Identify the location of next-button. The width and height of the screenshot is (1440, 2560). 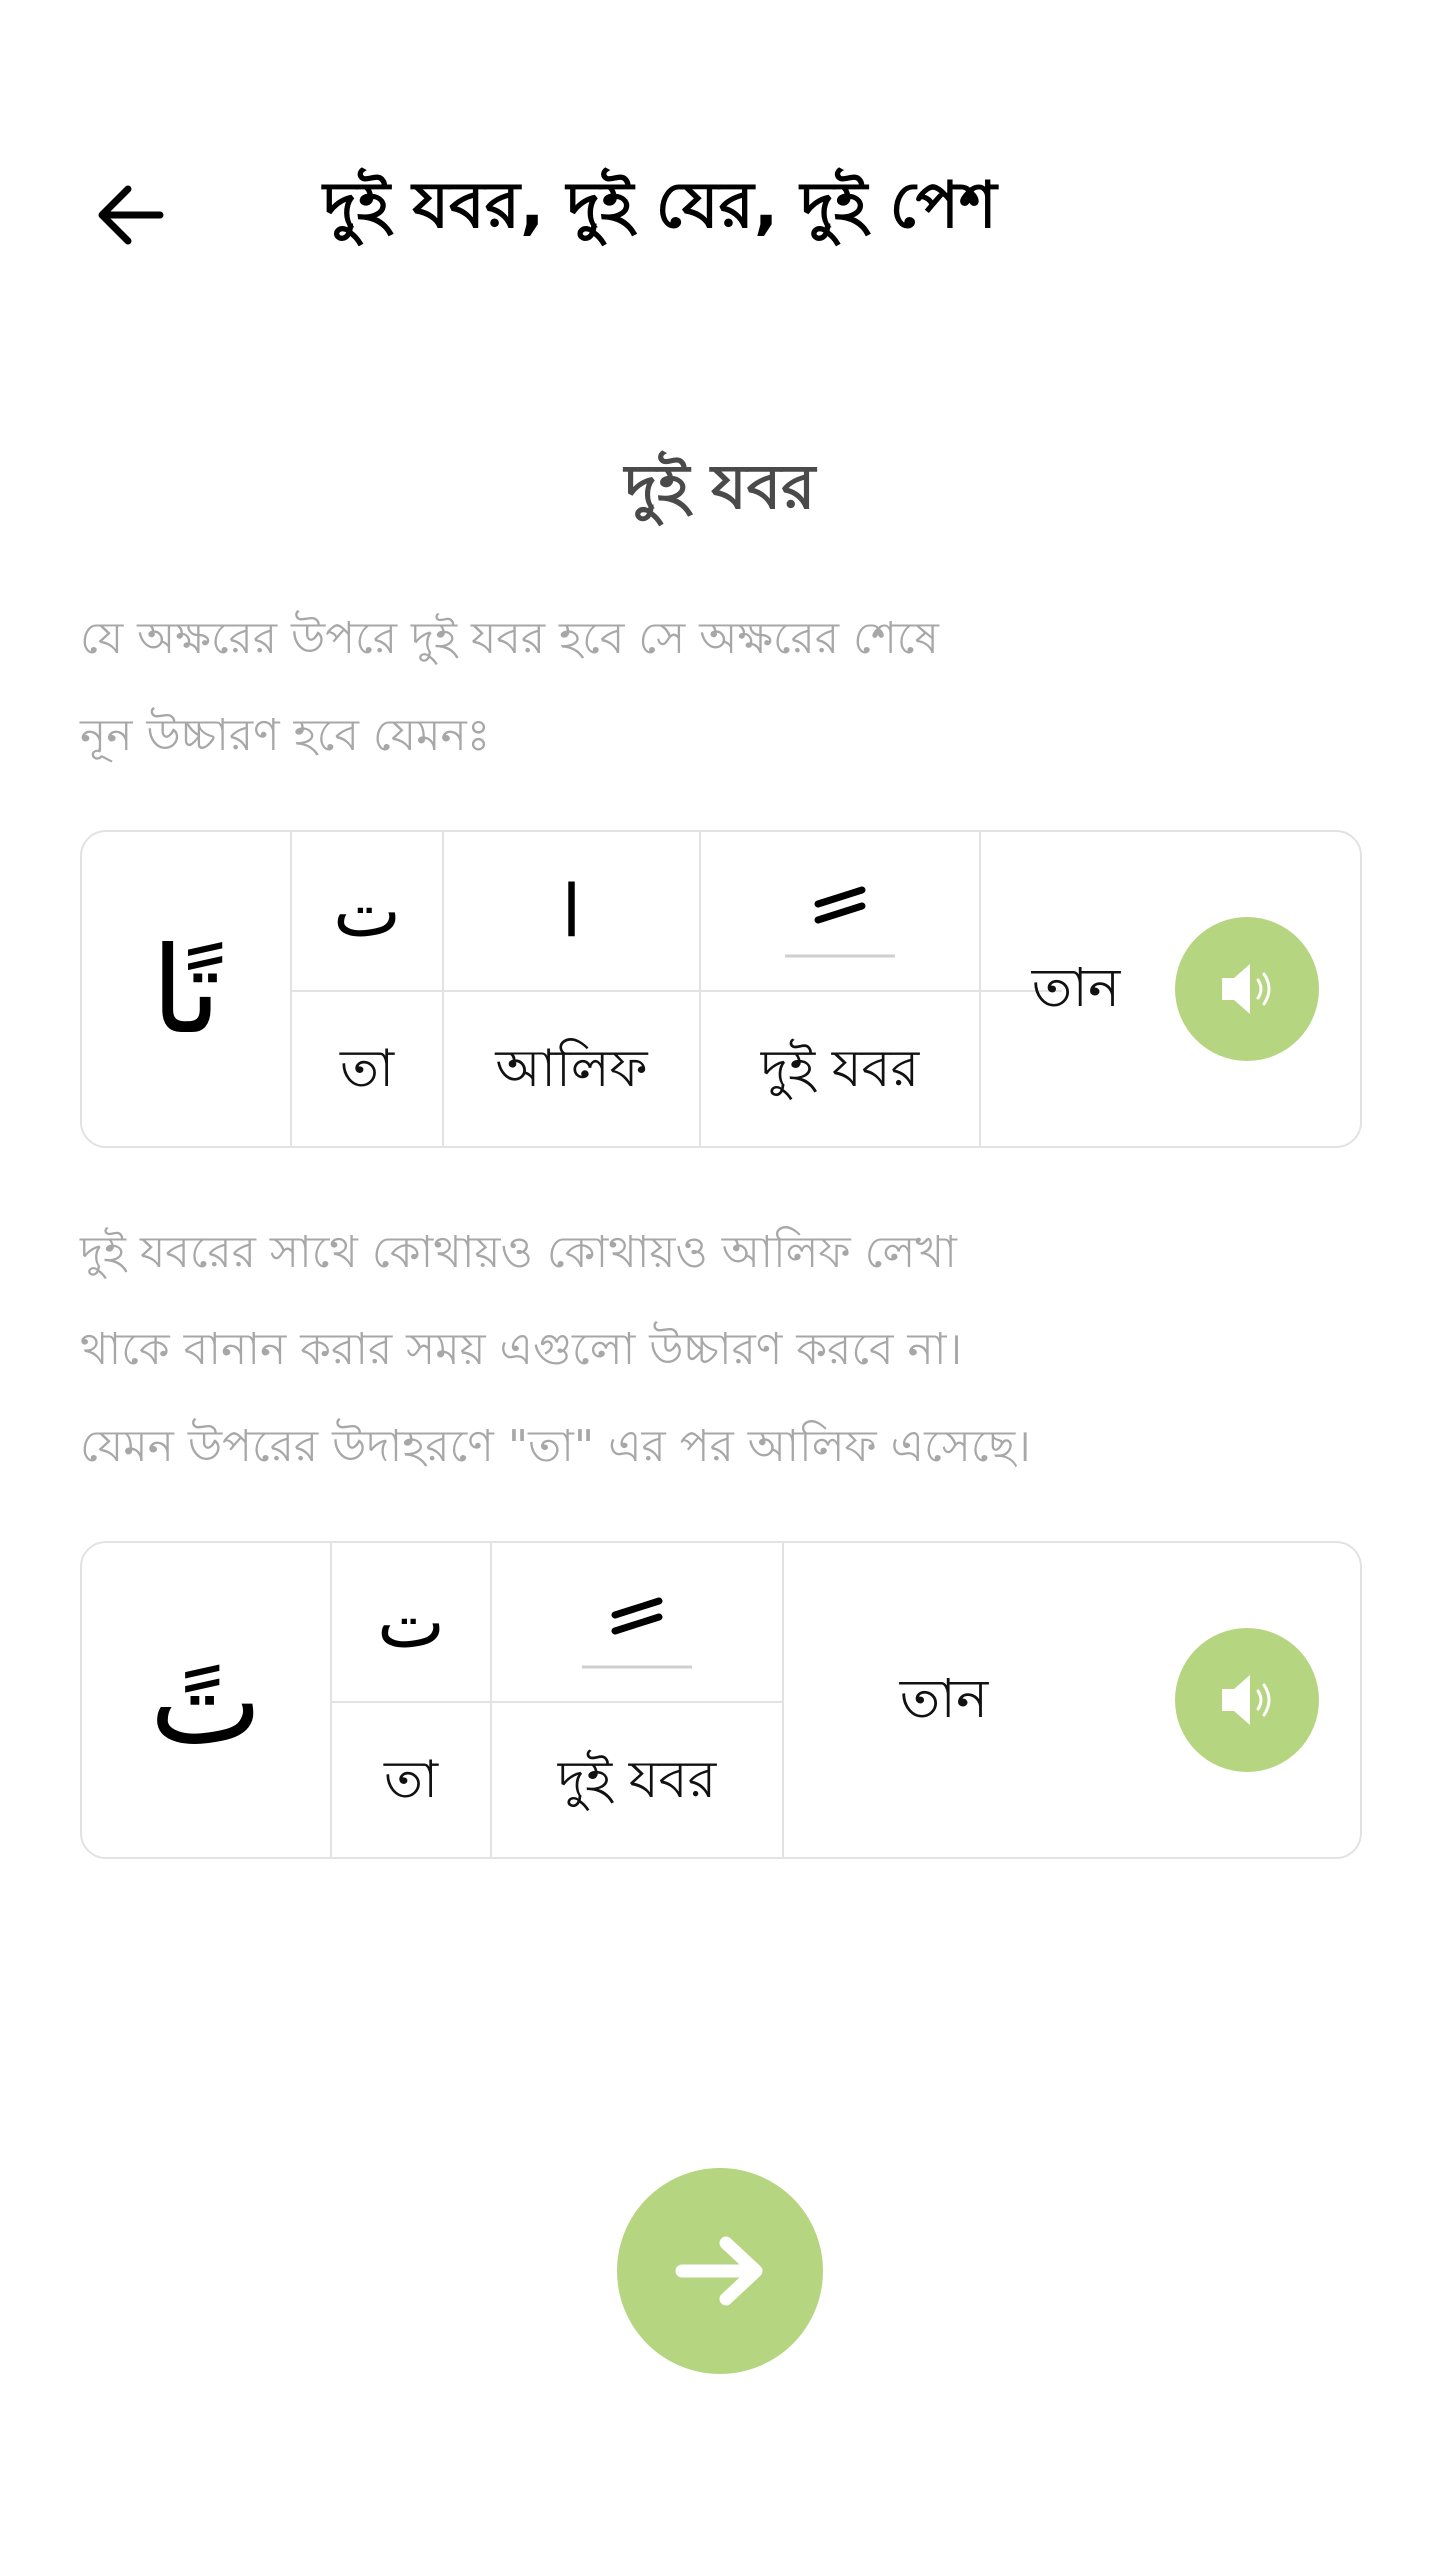
(720, 2271).